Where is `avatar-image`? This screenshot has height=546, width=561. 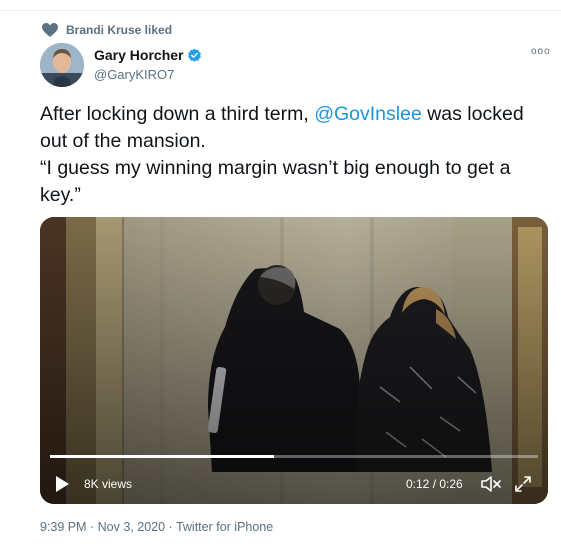
avatar-image is located at coordinates (62, 65).